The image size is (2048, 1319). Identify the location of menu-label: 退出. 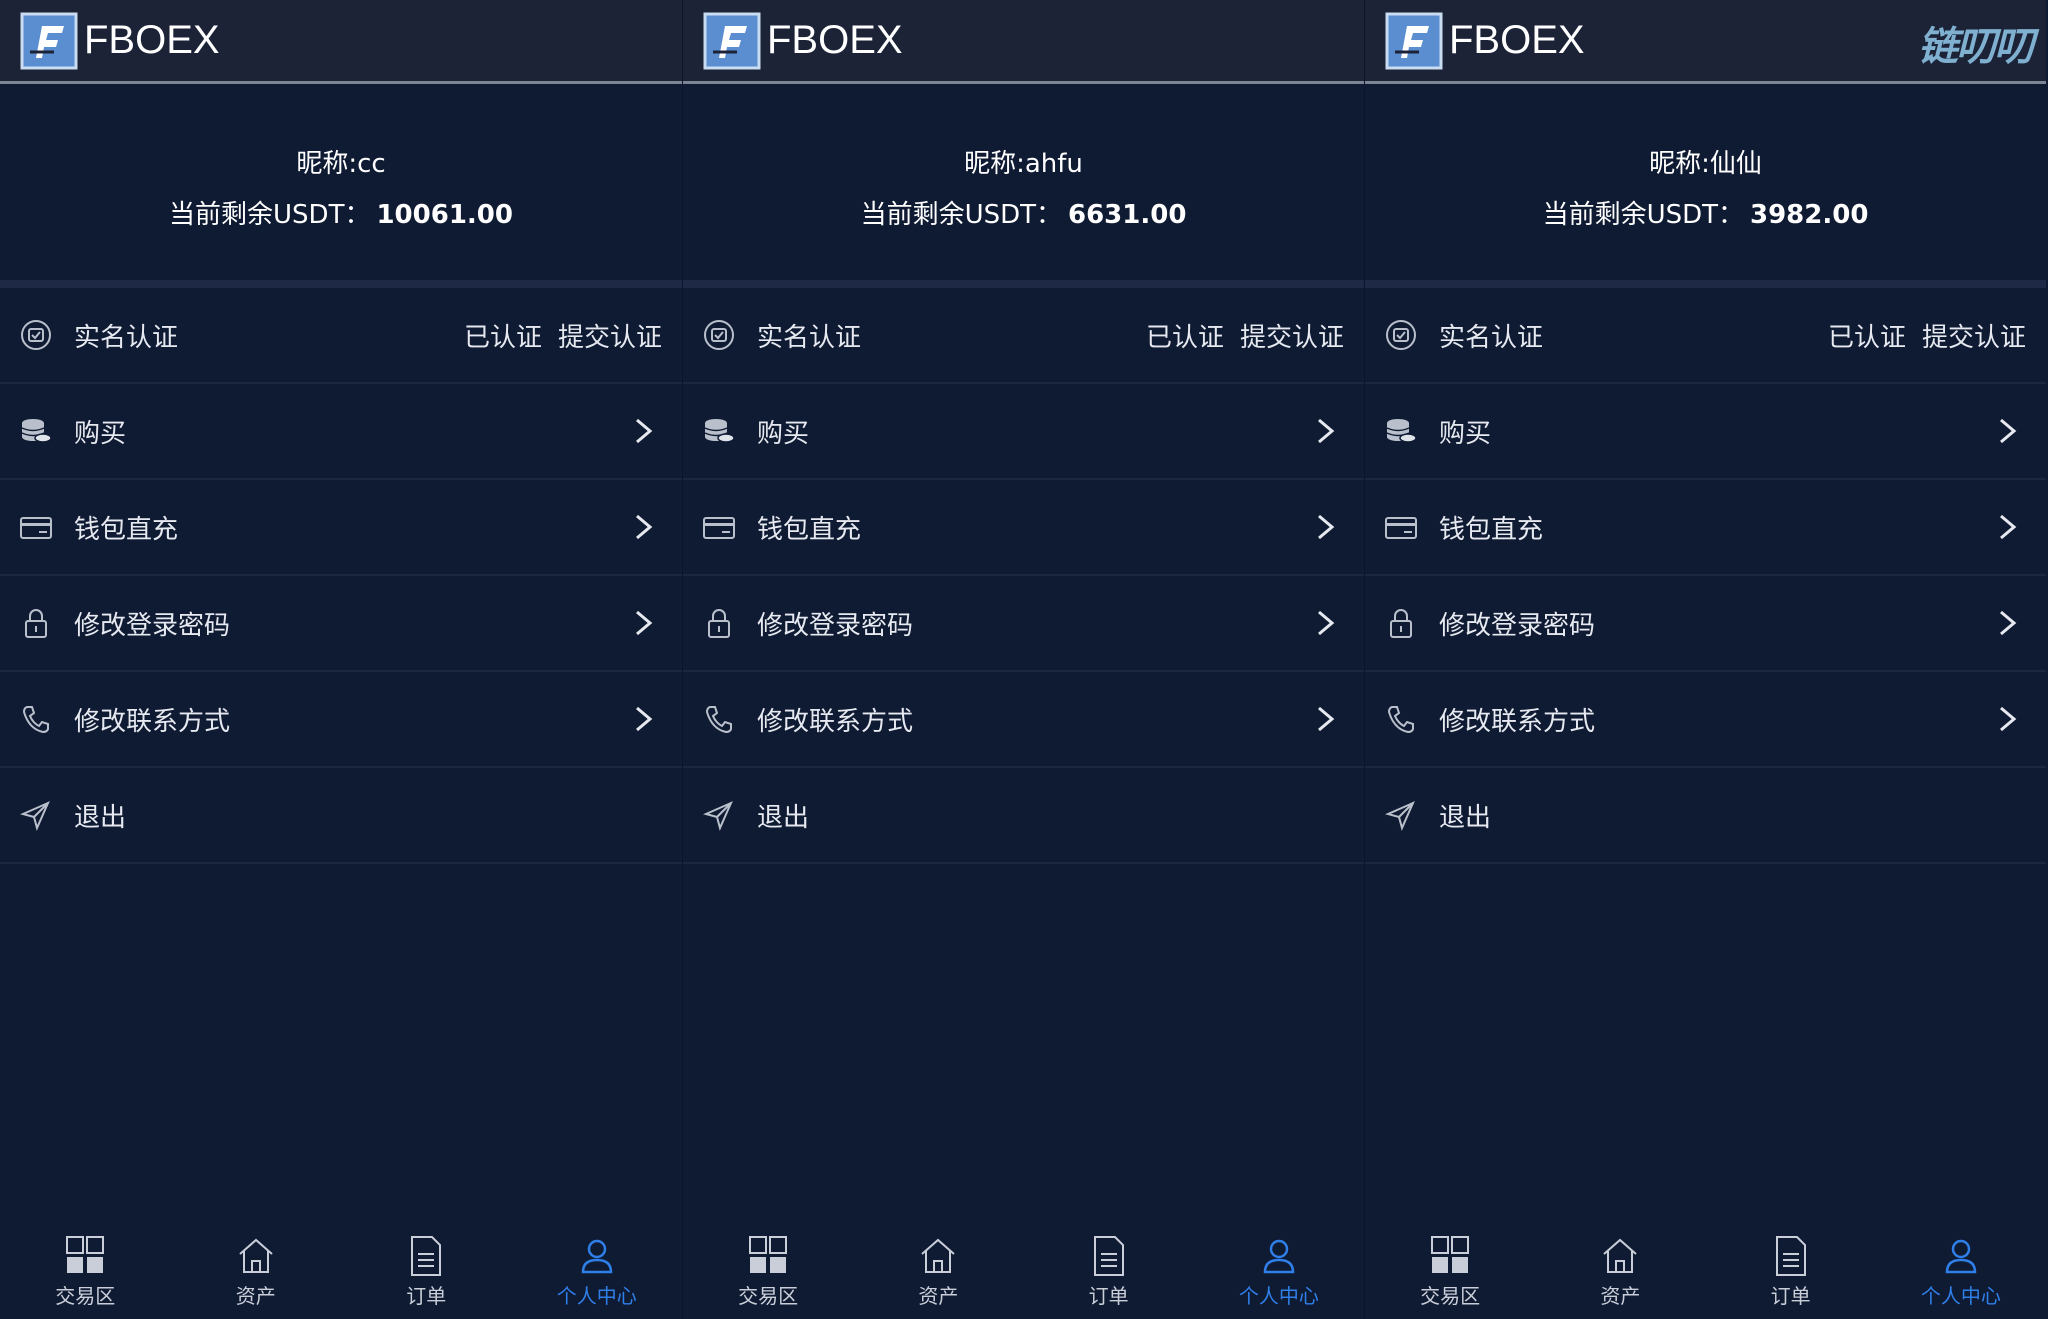
(1465, 817).